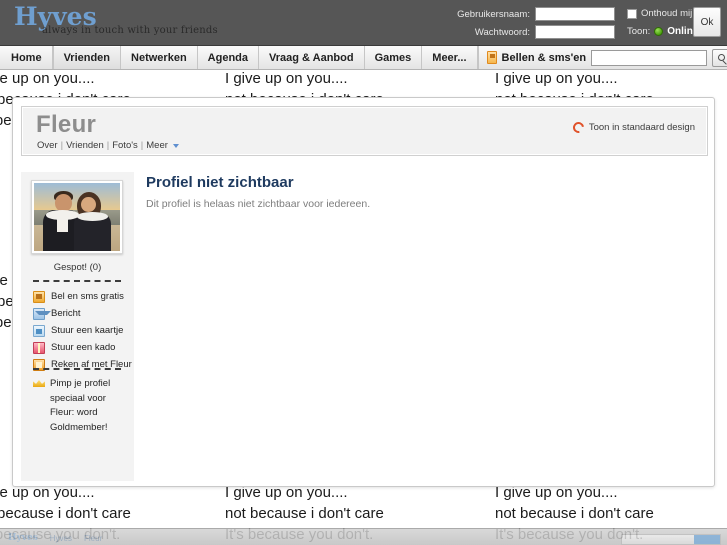 The height and width of the screenshot is (545, 727). What do you see at coordinates (83, 364) in the screenshot?
I see `sidebar-item-reken-af-met-fleur: Reken af met Fleur` at bounding box center [83, 364].